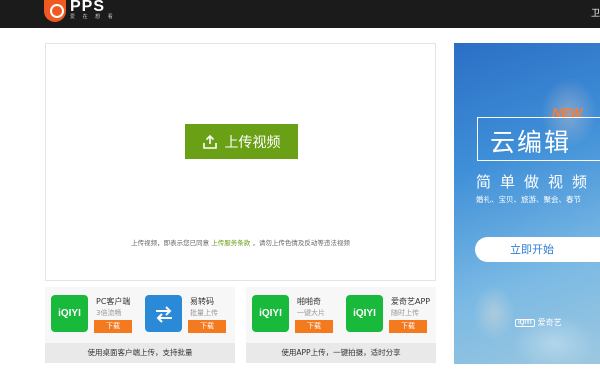 The height and width of the screenshot is (383, 600). What do you see at coordinates (92, 317) in the screenshot?
I see `app-card-pc-client: iQIYI PC客户端 3倍流畅 下载` at bounding box center [92, 317].